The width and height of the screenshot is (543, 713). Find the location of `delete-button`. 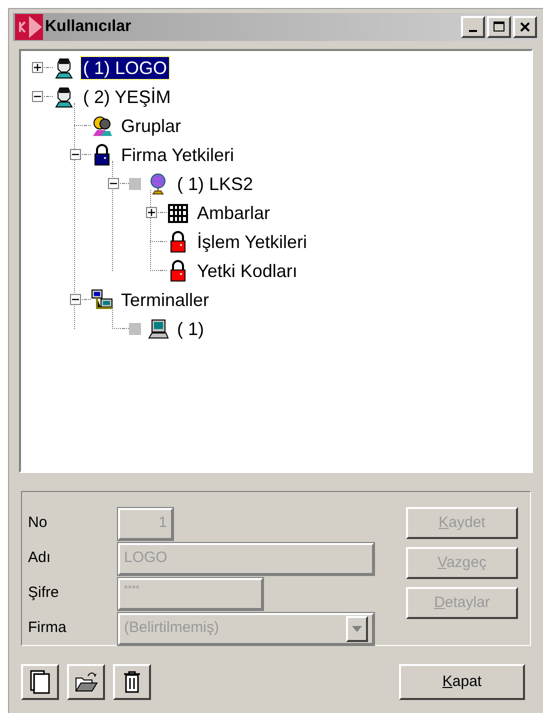

delete-button is located at coordinates (132, 682).